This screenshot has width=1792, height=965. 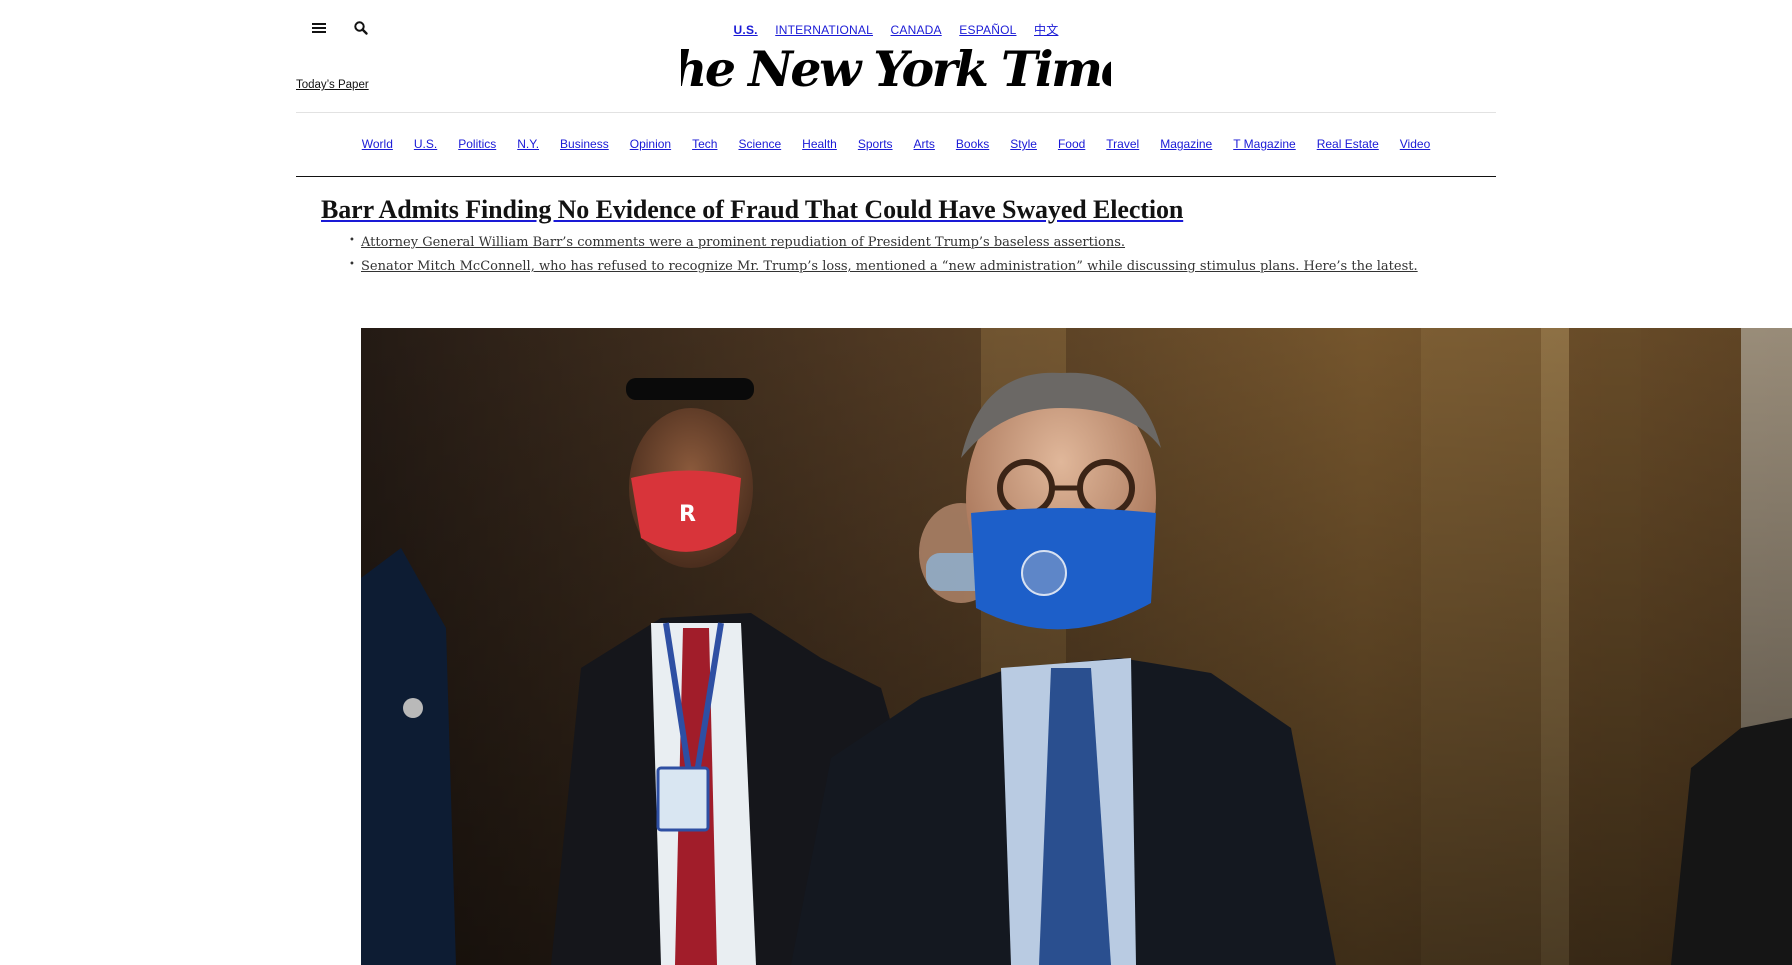 I want to click on section-link-tech: Tech, so click(x=704, y=144).